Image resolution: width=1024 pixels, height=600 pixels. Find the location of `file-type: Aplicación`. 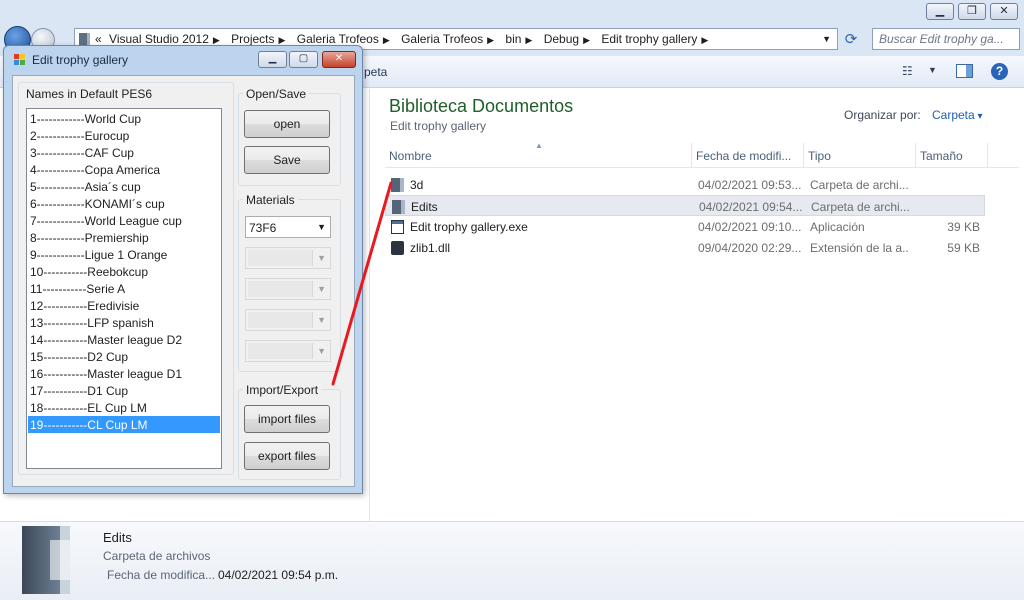

file-type: Aplicación is located at coordinates (837, 227).